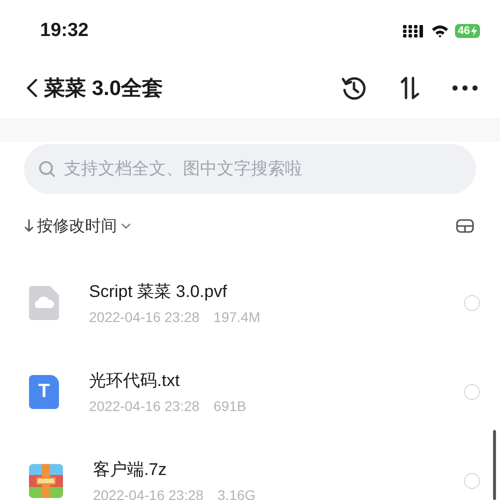 This screenshot has height=500, width=500. Describe the element at coordinates (439, 31) in the screenshot. I see `wifi-icon` at that location.